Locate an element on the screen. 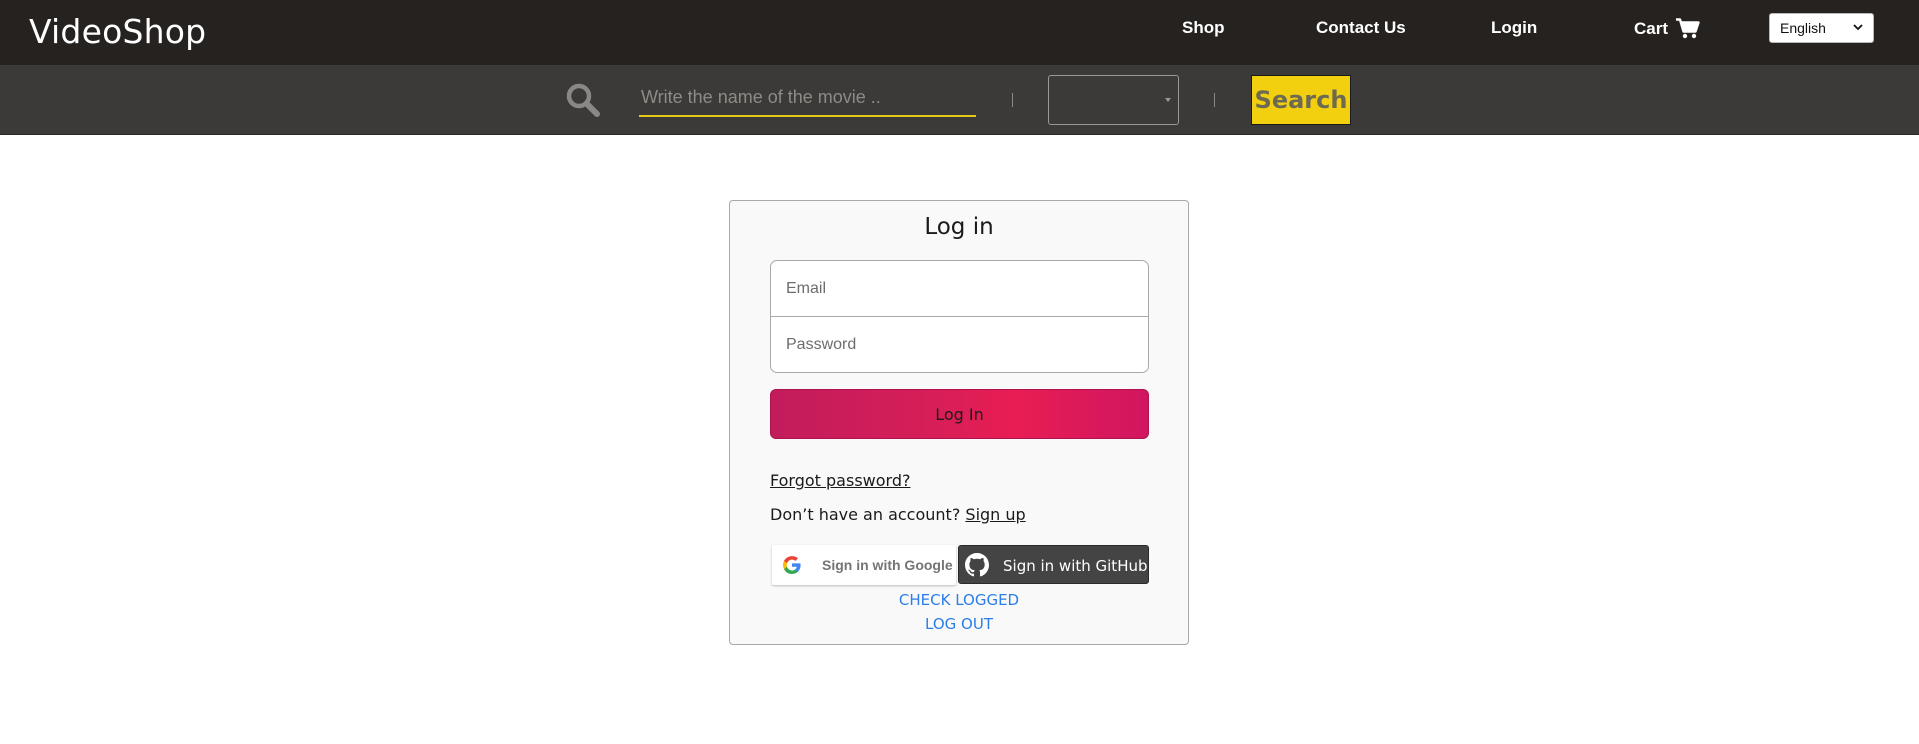  dropdown-arrow-icon is located at coordinates (1168, 100).